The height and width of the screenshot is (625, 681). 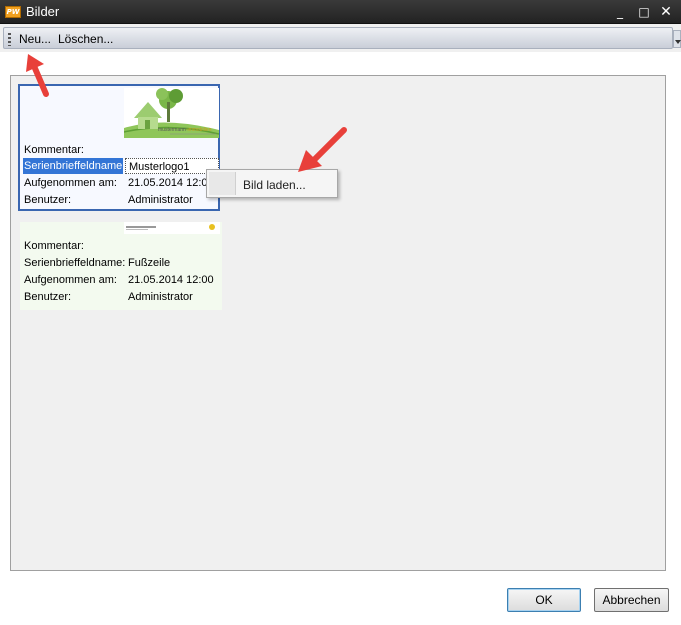 What do you see at coordinates (644, 12) in the screenshot?
I see `maximize-button: □` at bounding box center [644, 12].